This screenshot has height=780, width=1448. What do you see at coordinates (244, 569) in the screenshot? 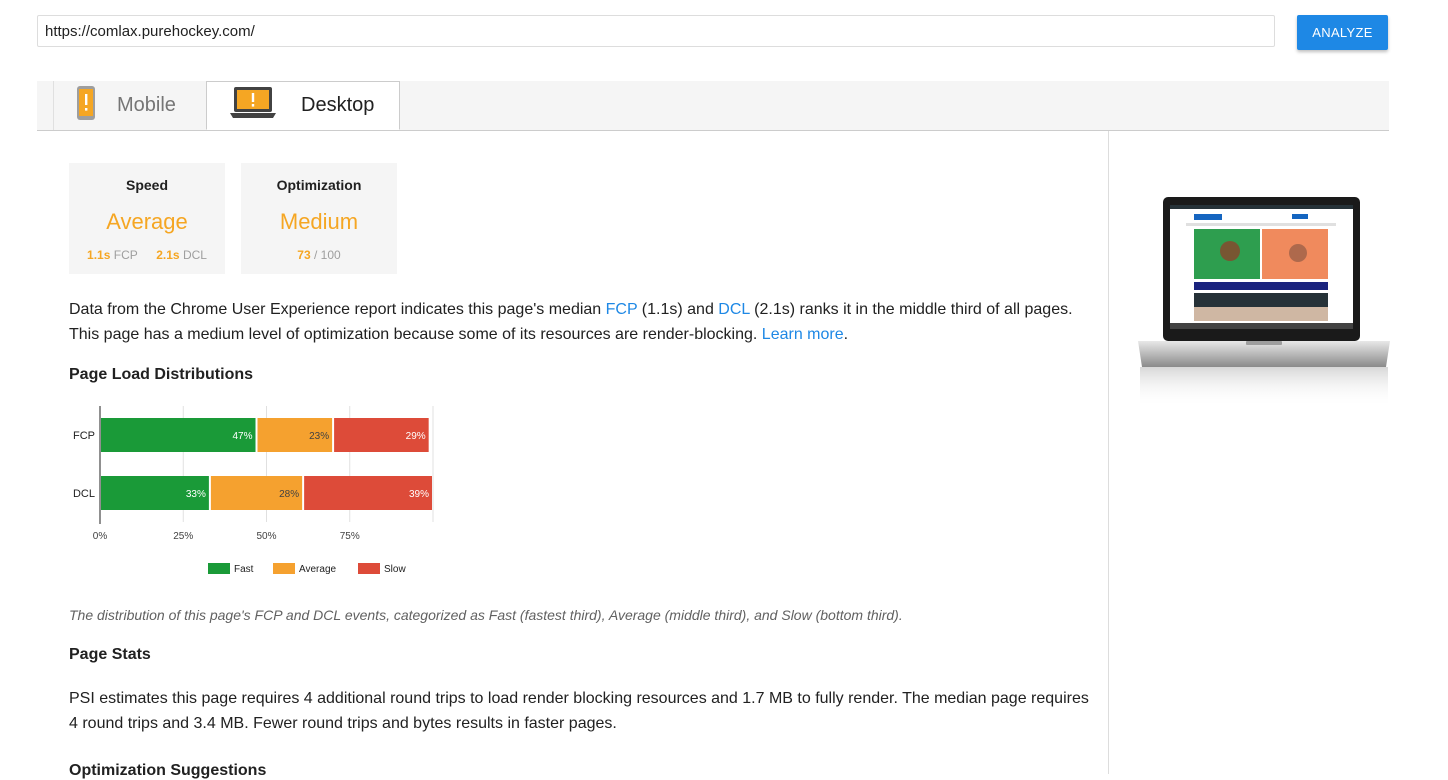
I see `legend-label: Fast` at bounding box center [244, 569].